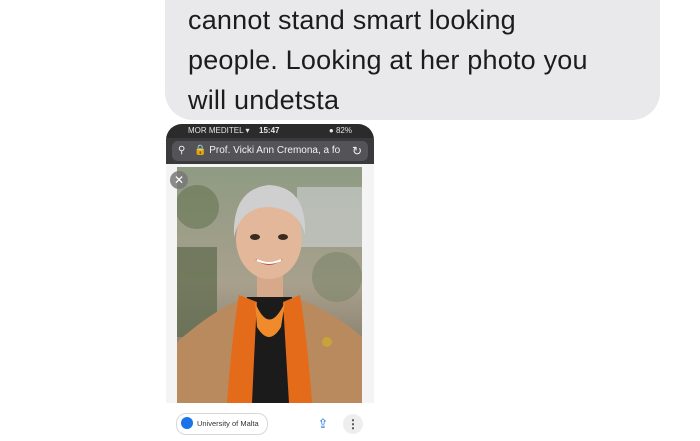 Image resolution: width=700 pixels, height=441 pixels. I want to click on address-bar: ⚲ 🔒 Prof. Vicki Ann Cremona, a fo ↻, so click(270, 151).